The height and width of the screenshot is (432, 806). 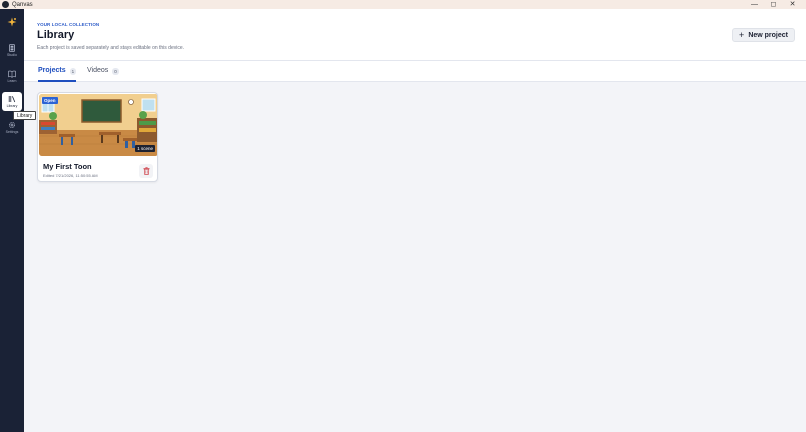 I want to click on open-badge: Open, so click(x=50, y=100).